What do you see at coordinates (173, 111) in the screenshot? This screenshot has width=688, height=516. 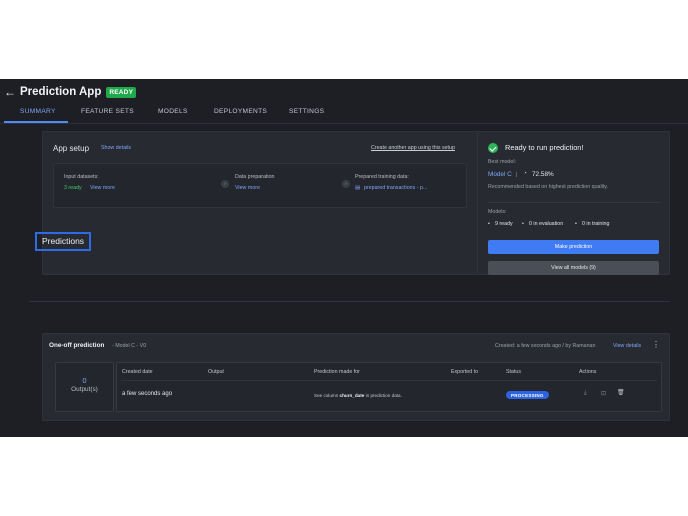 I see `tab-models: MODELS` at bounding box center [173, 111].